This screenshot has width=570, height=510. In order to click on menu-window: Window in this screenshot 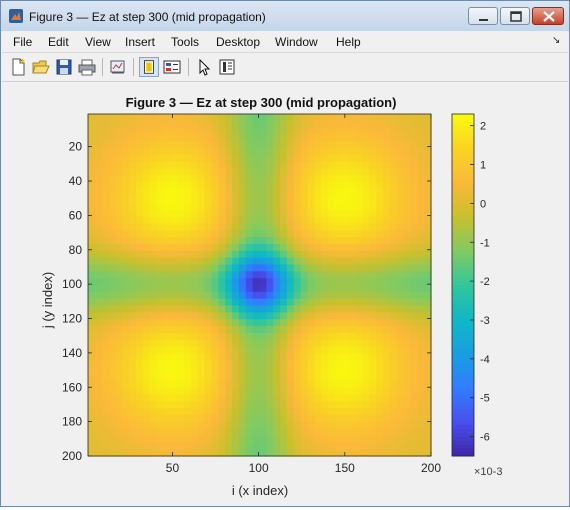, I will do `click(296, 42)`.